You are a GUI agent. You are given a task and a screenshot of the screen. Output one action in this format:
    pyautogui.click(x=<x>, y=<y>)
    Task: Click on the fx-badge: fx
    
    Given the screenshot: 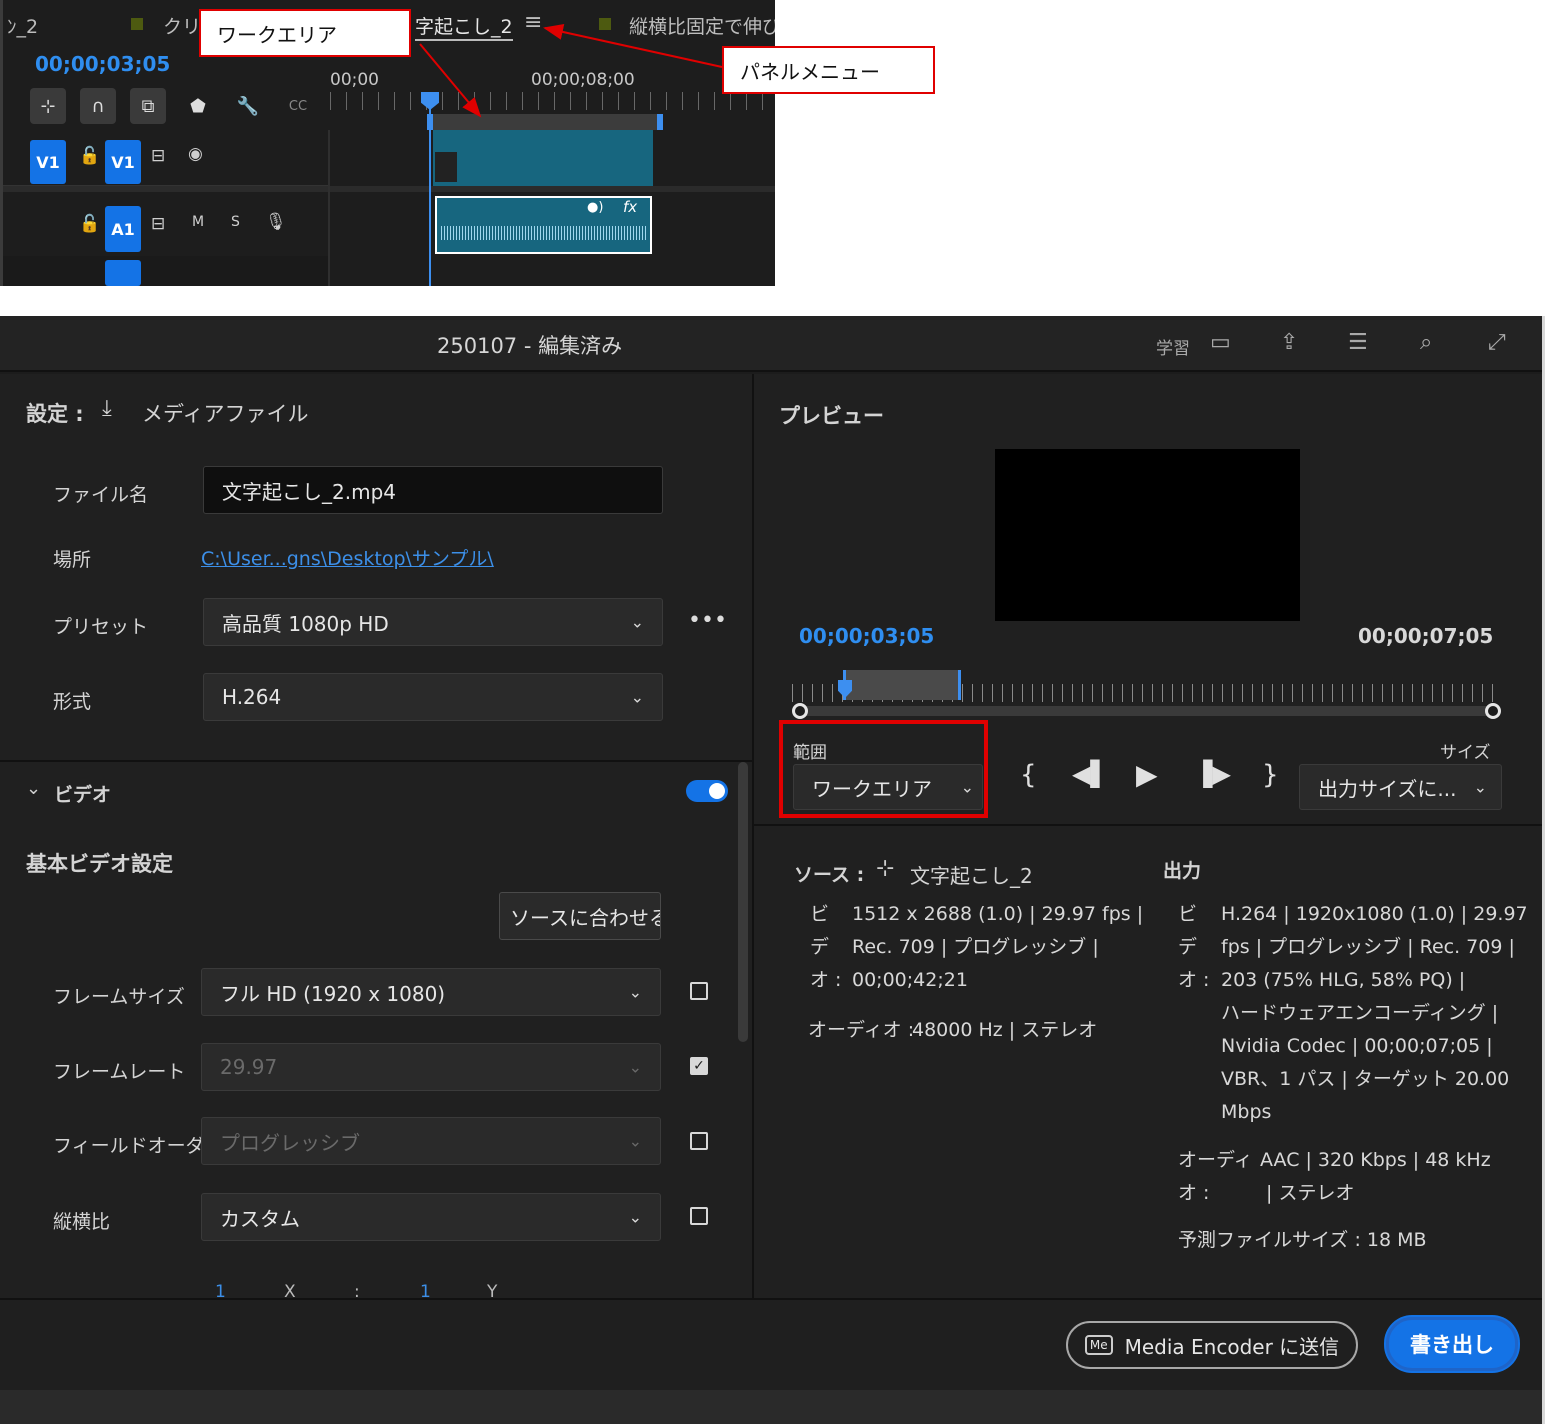 What is the action you would take?
    pyautogui.click(x=630, y=207)
    